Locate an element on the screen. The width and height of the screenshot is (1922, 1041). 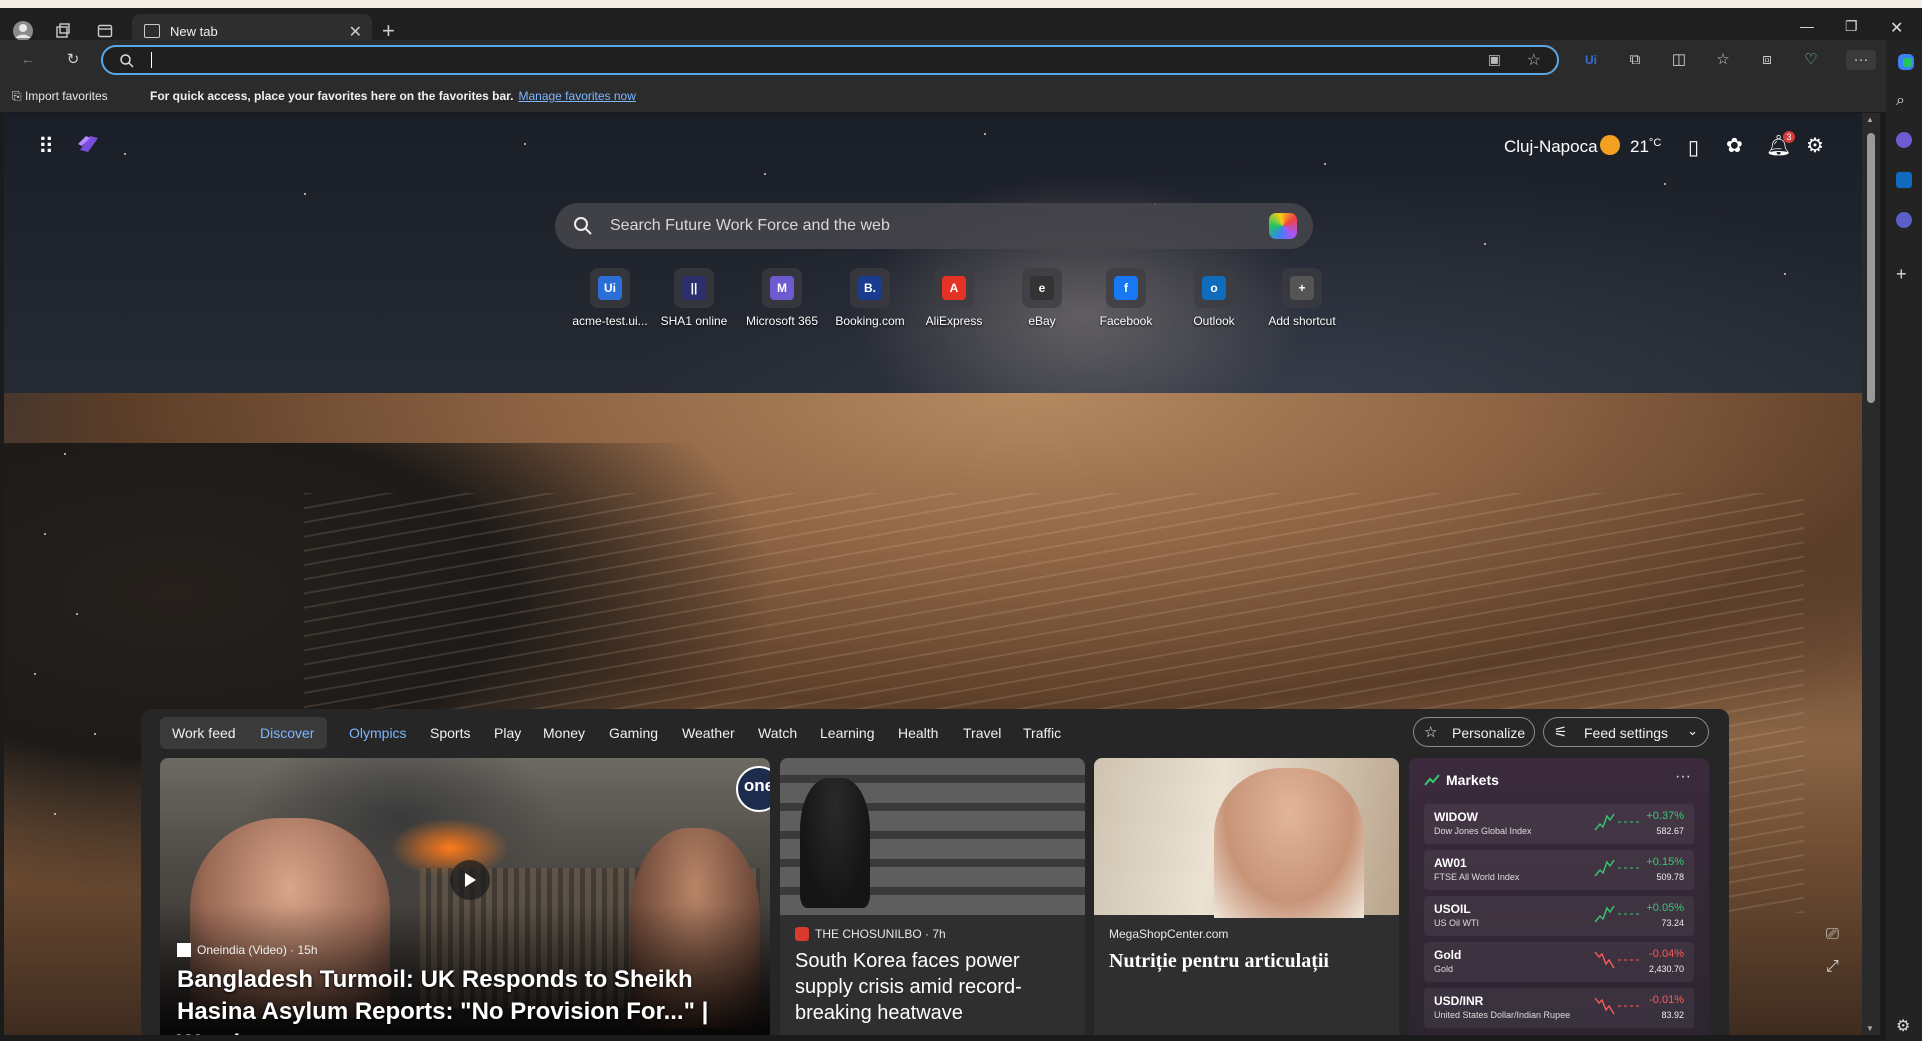
tab-play: Play is located at coordinates (507, 733).